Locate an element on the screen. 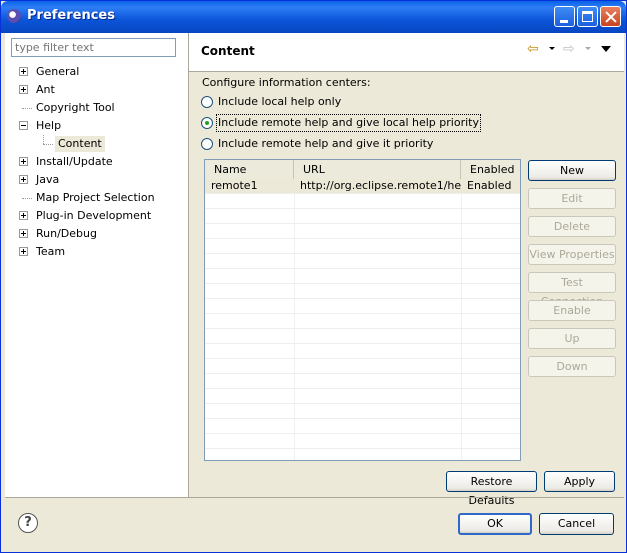  close-icon is located at coordinates (610, 16).